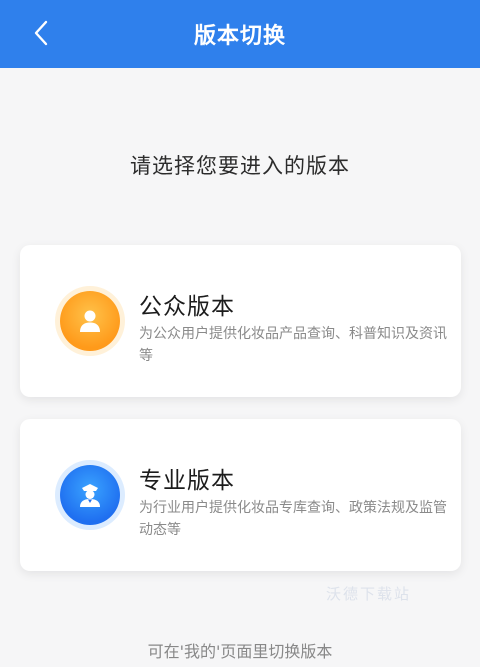 The width and height of the screenshot is (480, 667). I want to click on person-icon, so click(90, 321).